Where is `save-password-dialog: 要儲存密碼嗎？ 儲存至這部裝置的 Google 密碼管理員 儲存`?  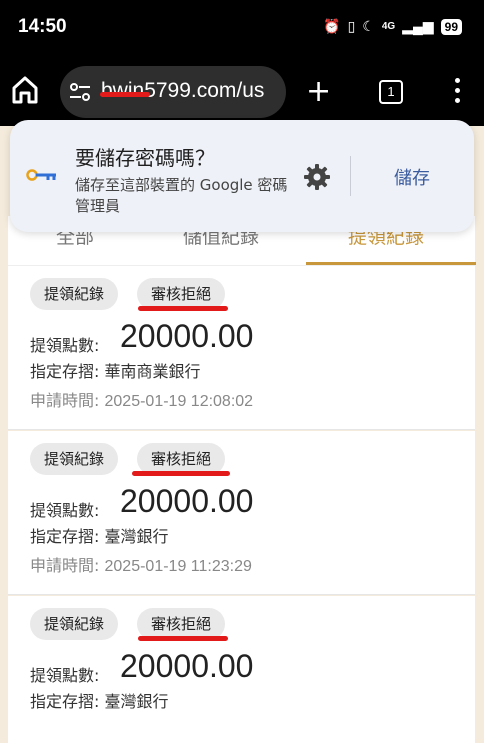 save-password-dialog: 要儲存密碼嗎？ 儲存至這部裝置的 Google 密碼管理員 儲存 is located at coordinates (242, 176).